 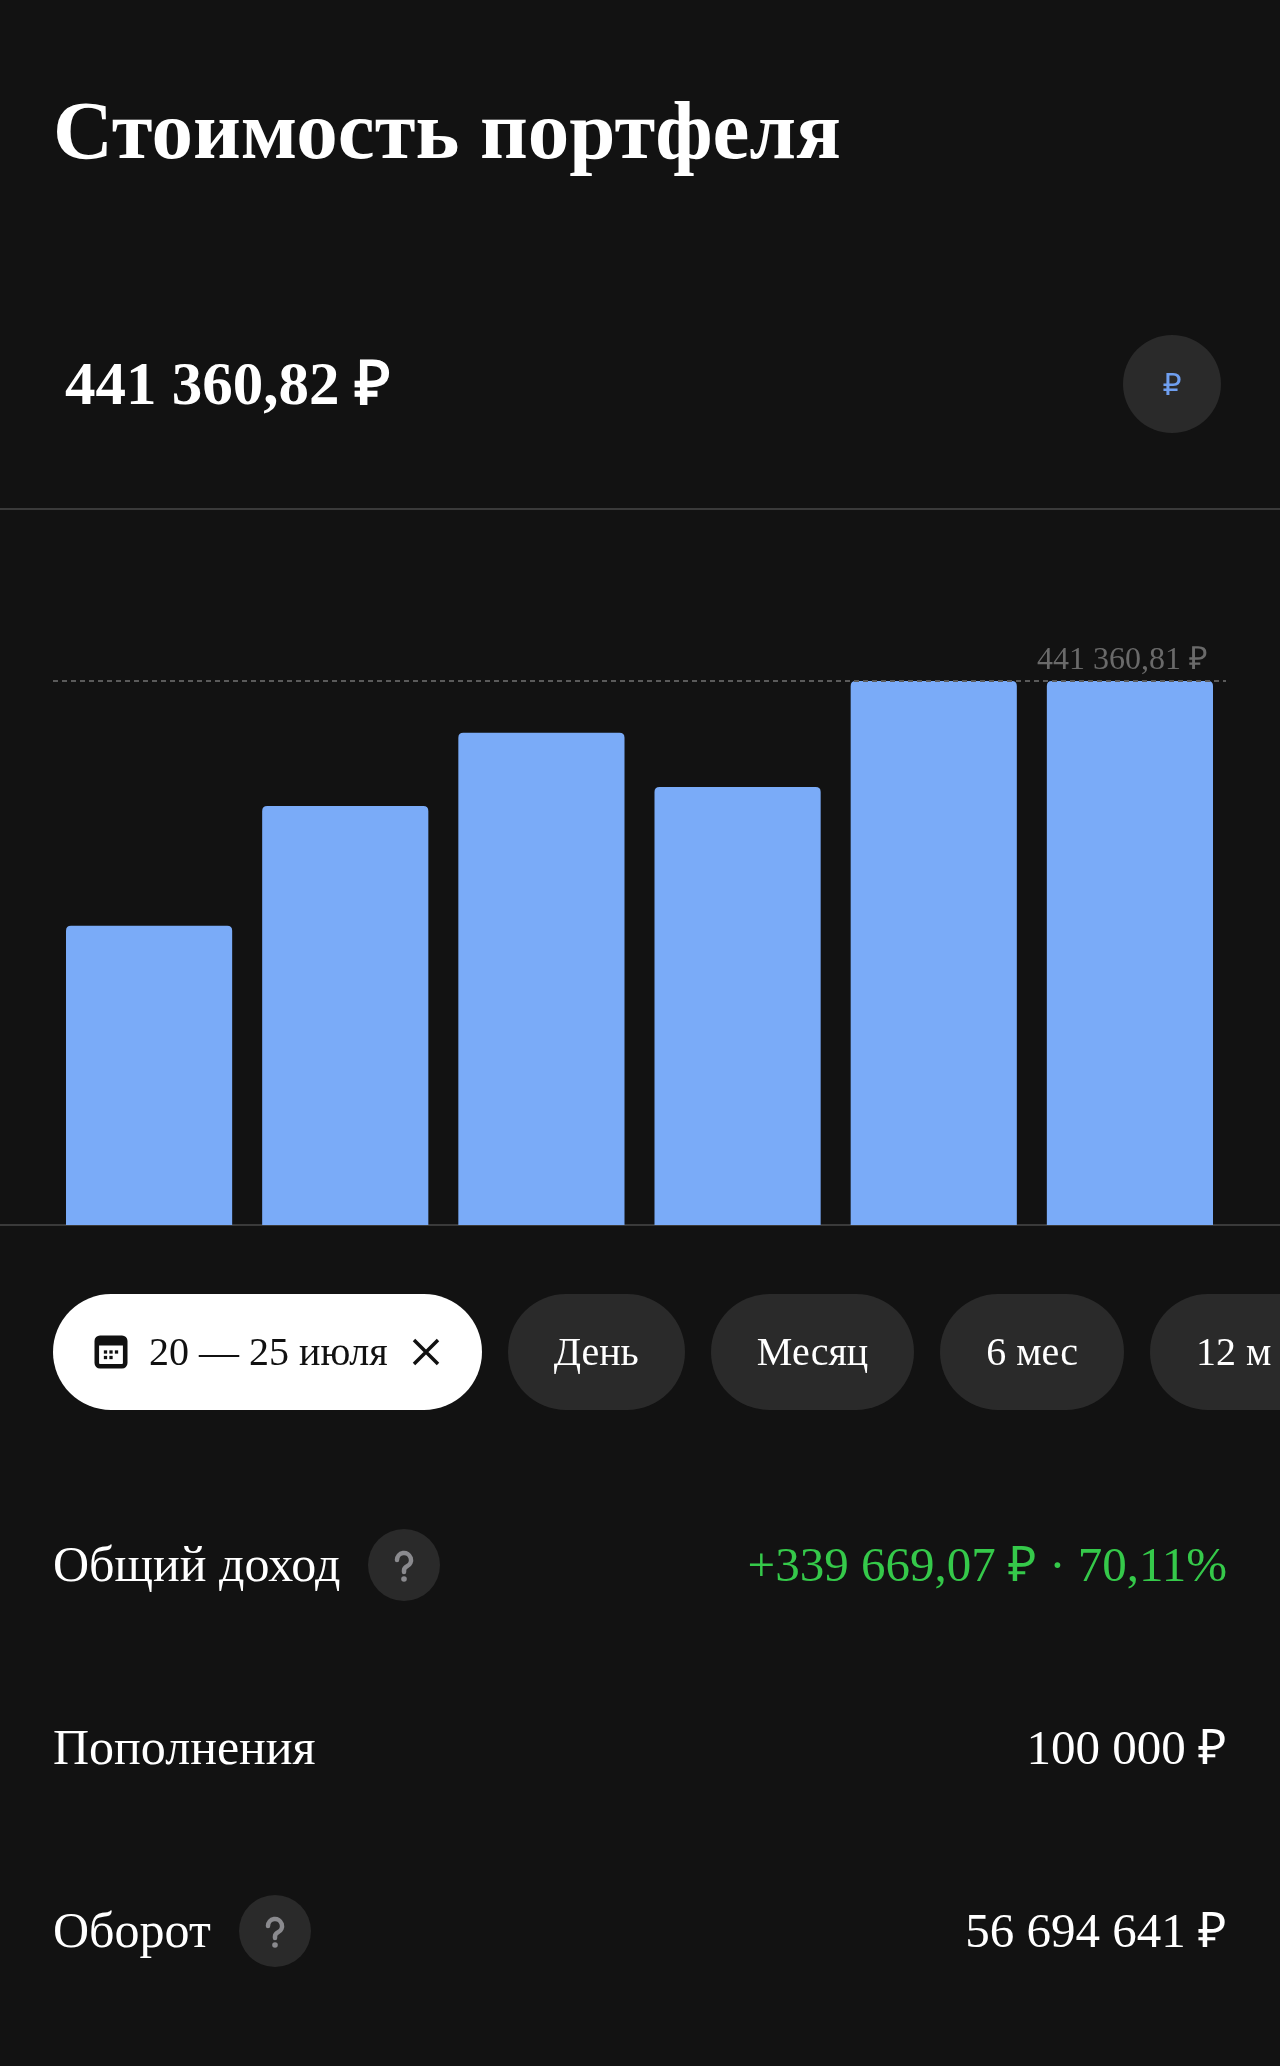 I want to click on period-chip: 6 мес, so click(x=1032, y=1352).